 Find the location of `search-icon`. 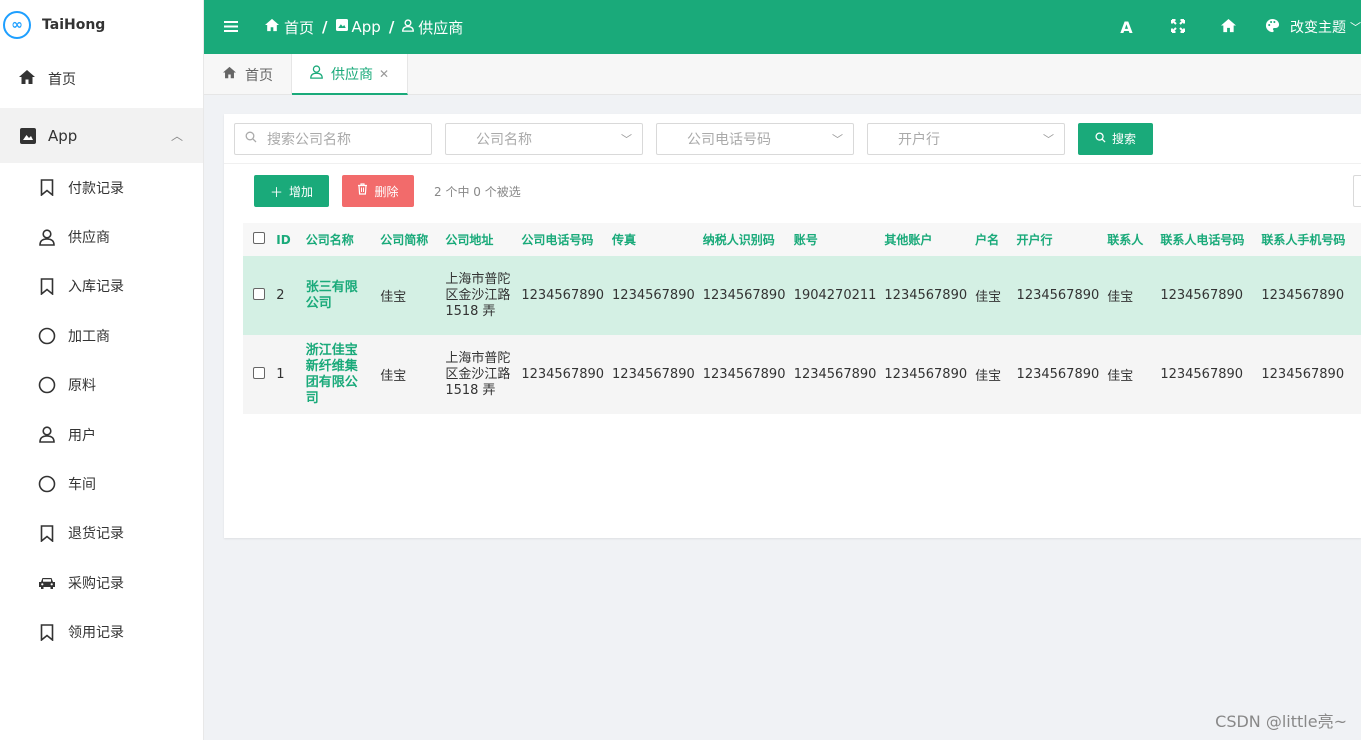

search-icon is located at coordinates (1100, 138).